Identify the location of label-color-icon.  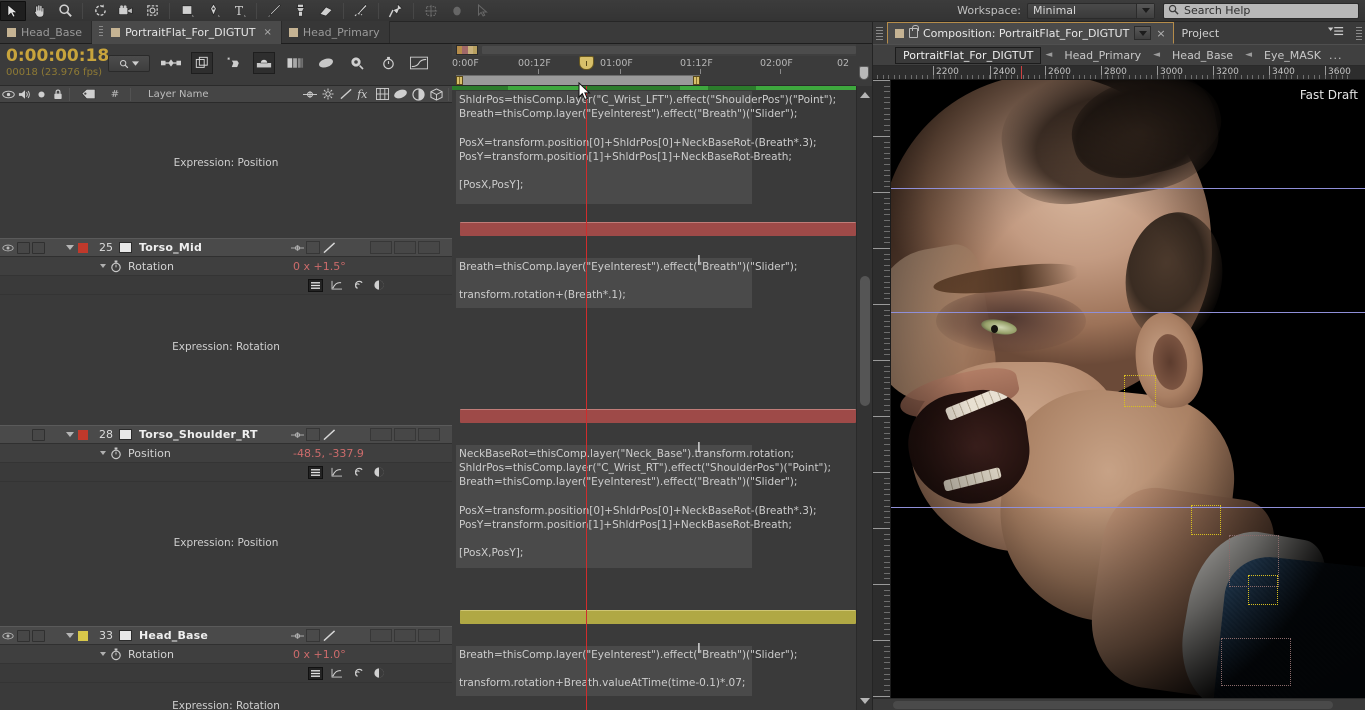
(88, 94).